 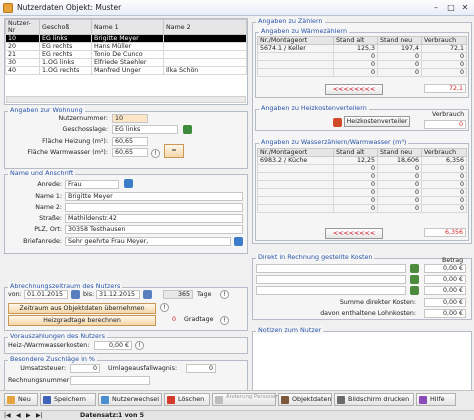 I want to click on minimize-icon: –, so click(x=436, y=7).